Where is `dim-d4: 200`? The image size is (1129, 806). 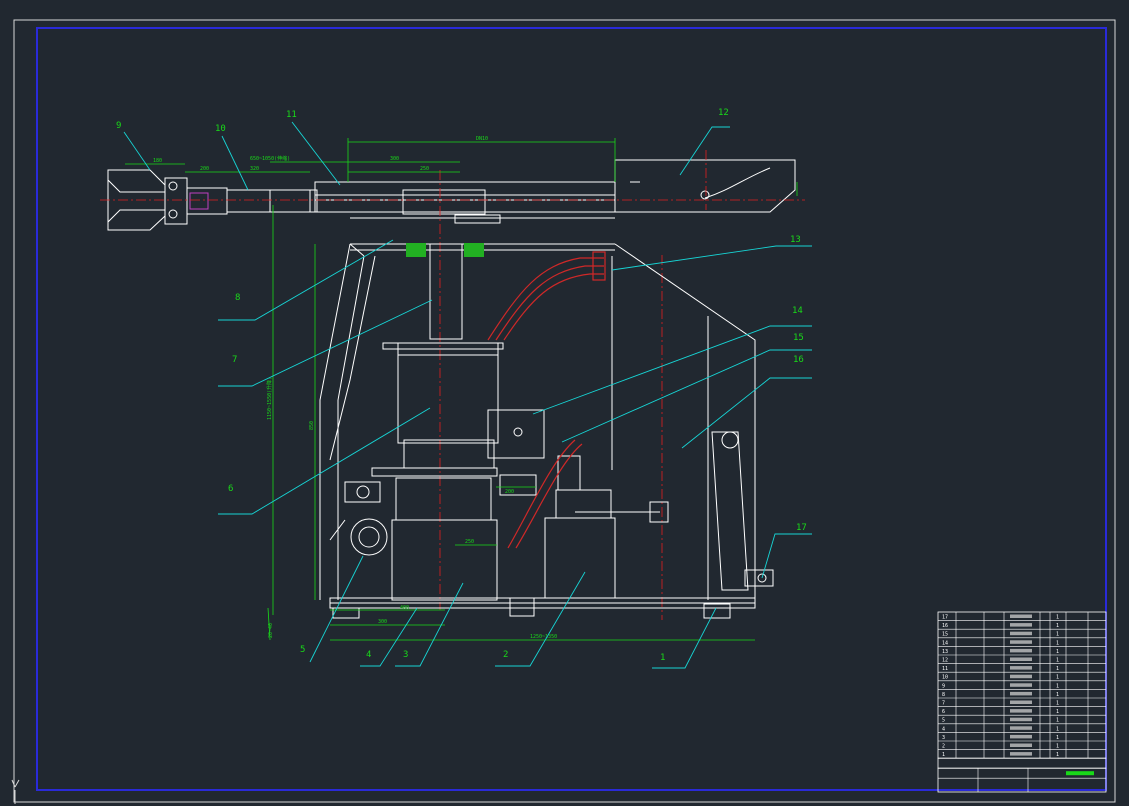
dim-d4: 200 is located at coordinates (204, 169).